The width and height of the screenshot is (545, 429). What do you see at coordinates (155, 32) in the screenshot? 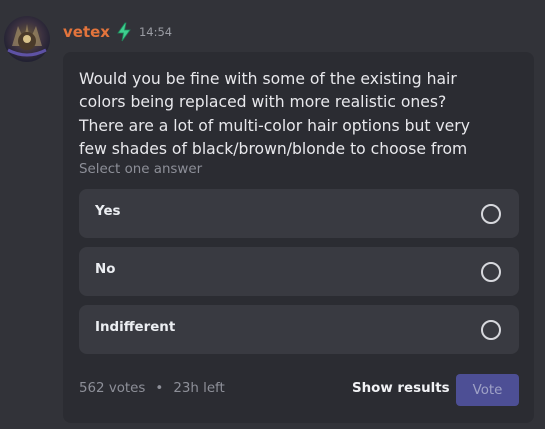
I see `timestamp: 14:54` at bounding box center [155, 32].